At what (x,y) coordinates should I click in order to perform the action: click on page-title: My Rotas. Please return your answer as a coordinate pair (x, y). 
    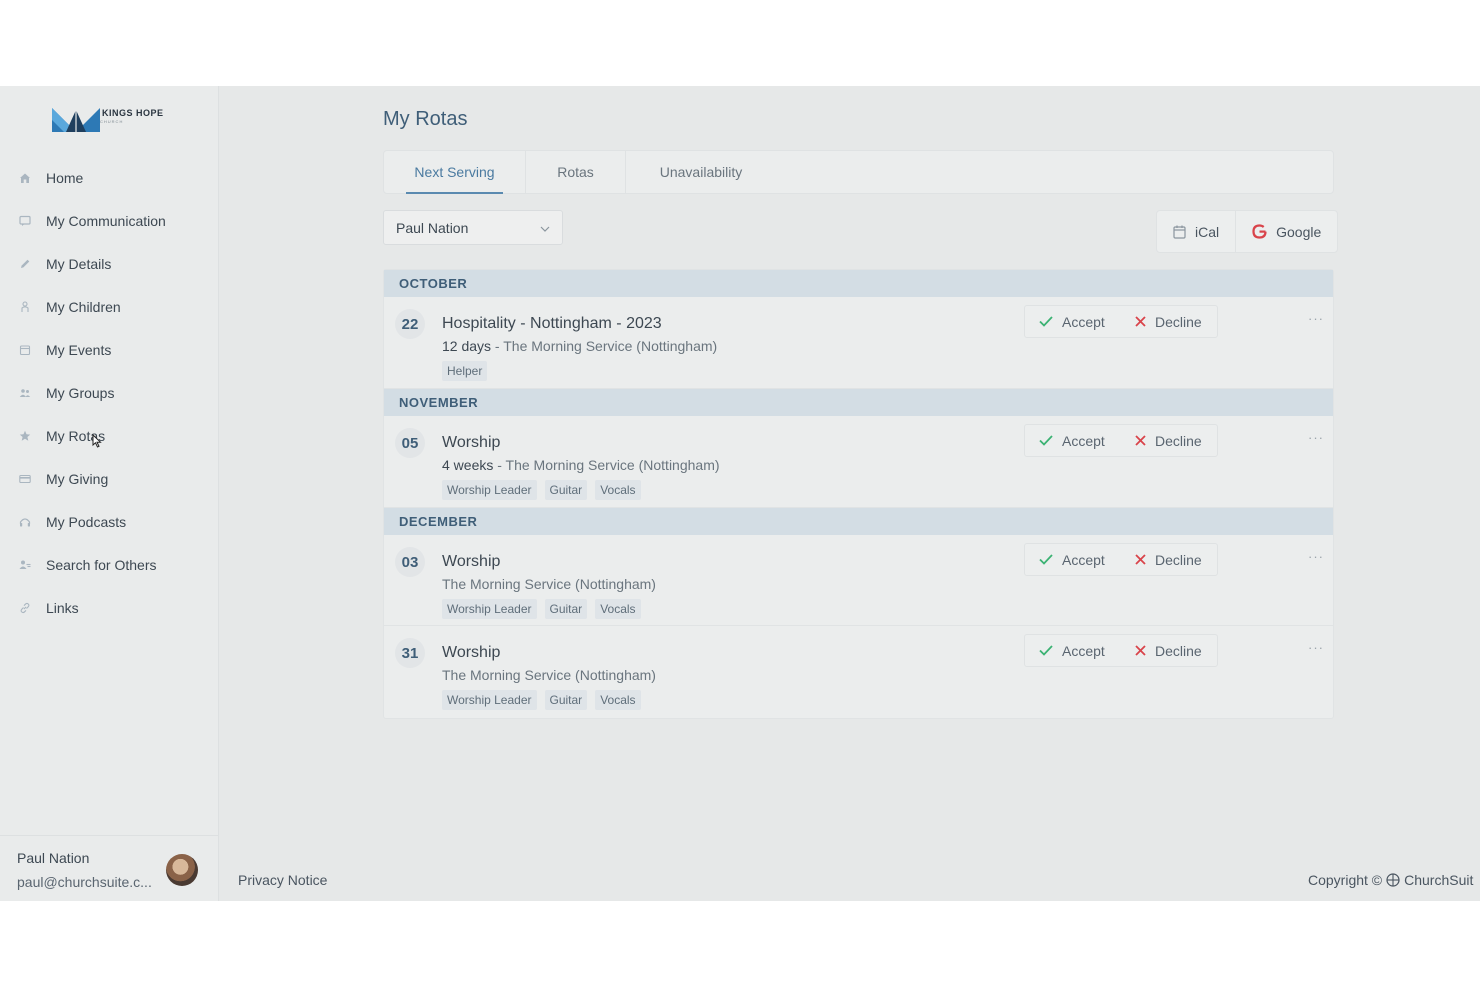
    Looking at the image, I should click on (425, 119).